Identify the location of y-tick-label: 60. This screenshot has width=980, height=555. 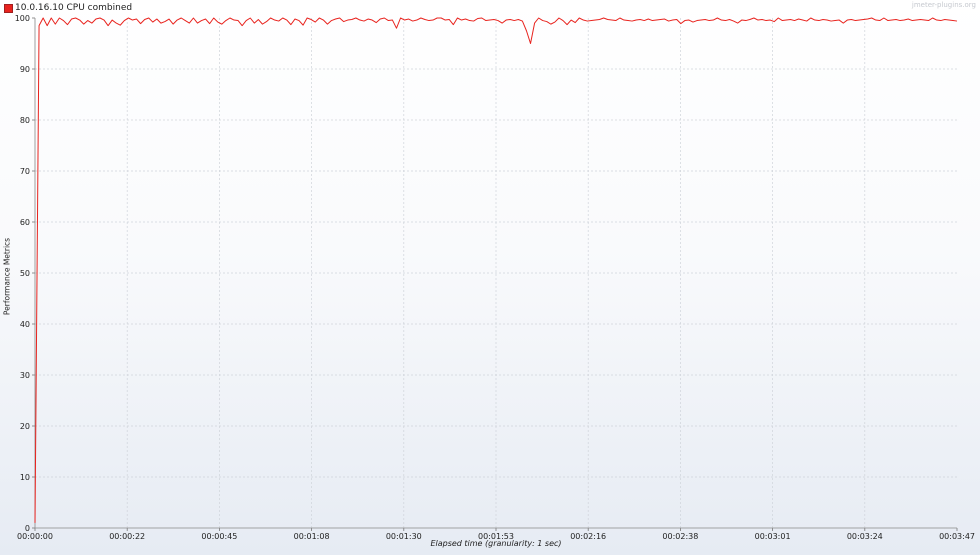
(25, 222).